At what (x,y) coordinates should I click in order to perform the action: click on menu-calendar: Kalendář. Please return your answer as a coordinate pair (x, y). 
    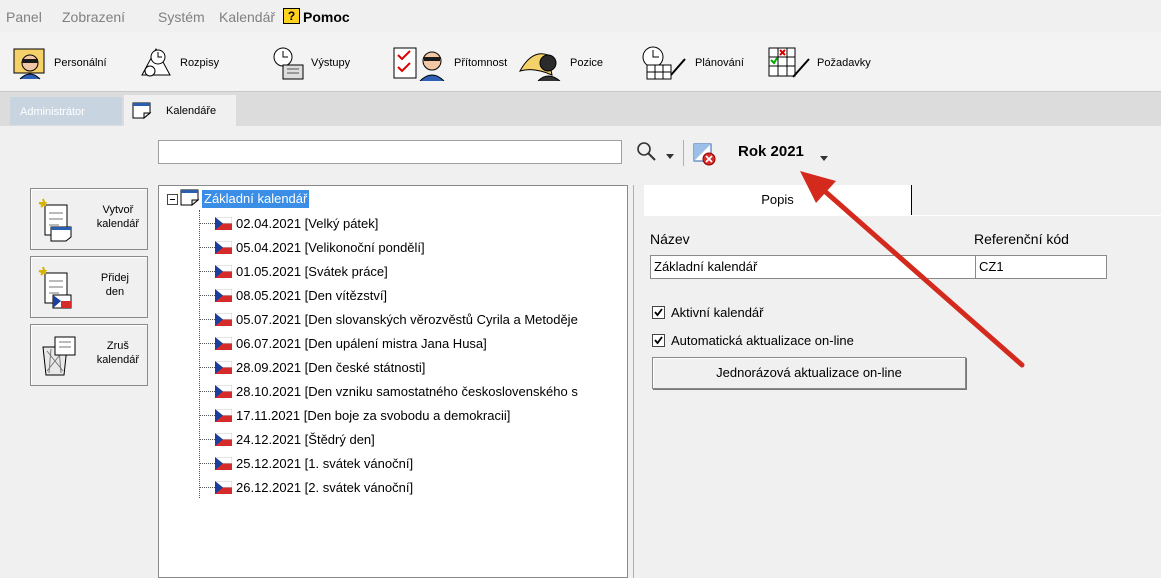
    Looking at the image, I should click on (247, 17).